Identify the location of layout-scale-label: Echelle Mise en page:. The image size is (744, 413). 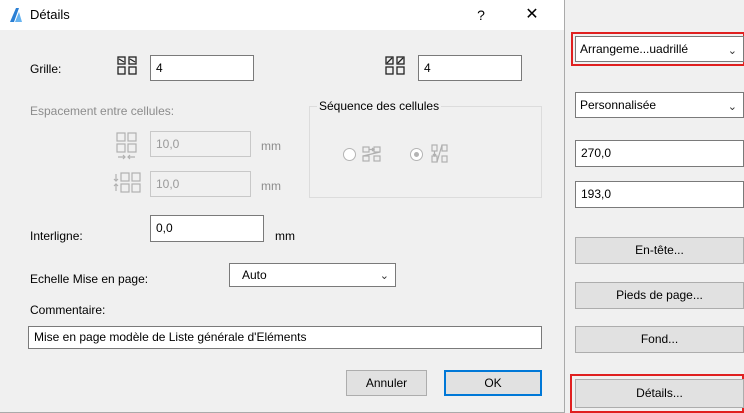
(89, 279).